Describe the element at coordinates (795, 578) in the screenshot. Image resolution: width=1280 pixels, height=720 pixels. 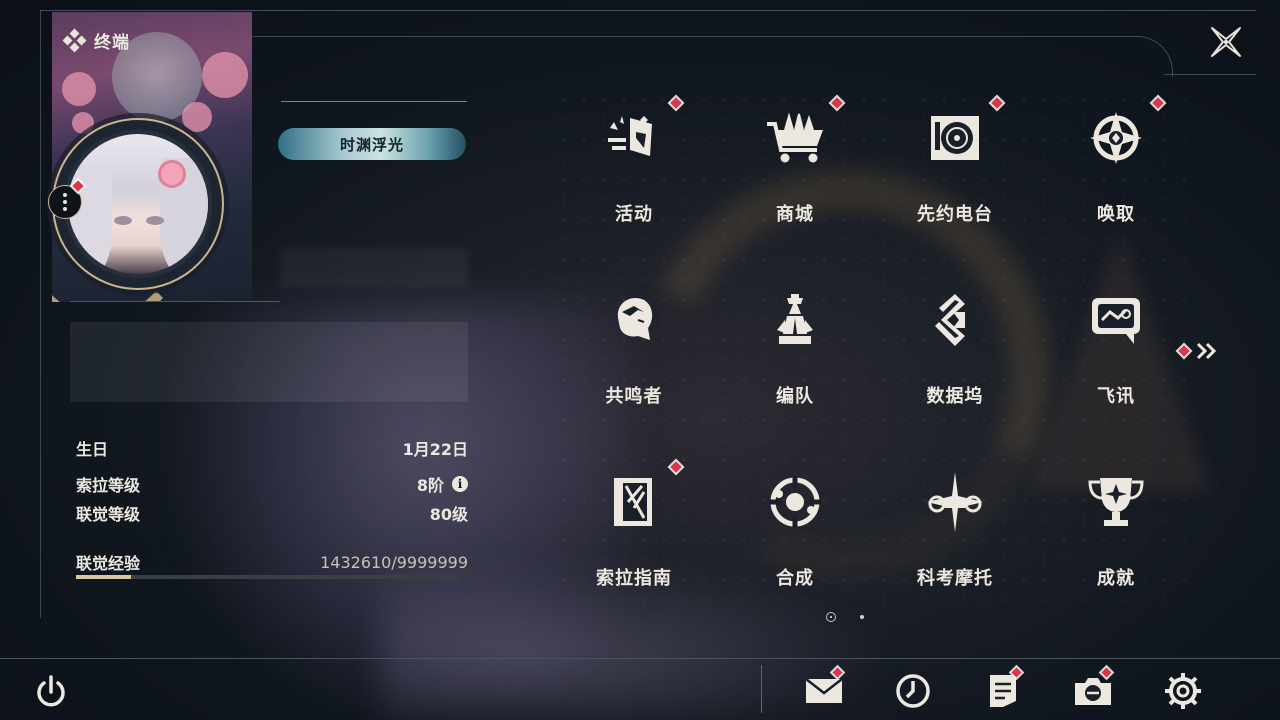
I see `menu-item-label: 合成` at that location.